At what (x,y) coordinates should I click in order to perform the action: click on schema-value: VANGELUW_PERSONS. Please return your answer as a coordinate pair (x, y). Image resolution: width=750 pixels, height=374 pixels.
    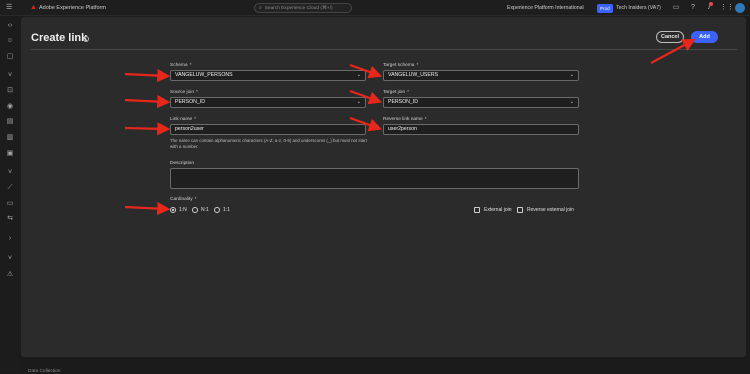
    Looking at the image, I should click on (204, 75).